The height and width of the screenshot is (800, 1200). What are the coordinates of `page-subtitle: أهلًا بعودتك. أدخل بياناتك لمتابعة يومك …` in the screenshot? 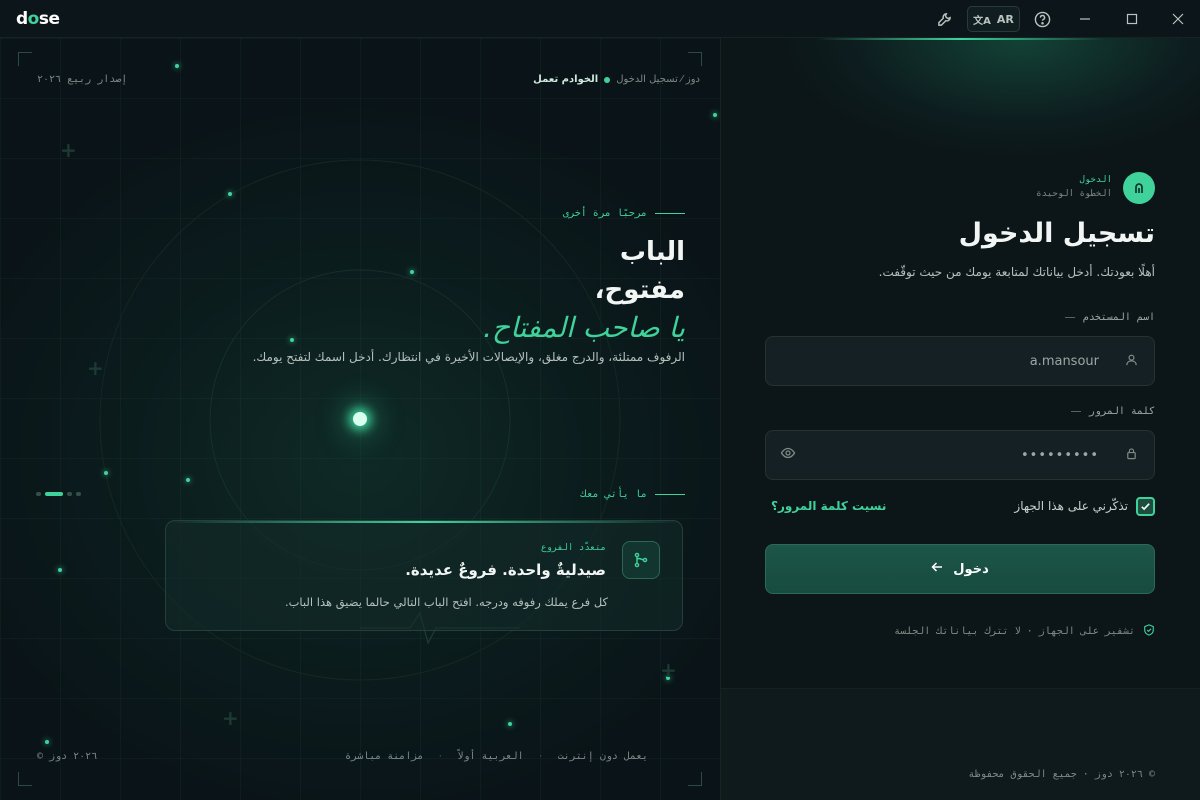 It's located at (1016, 272).